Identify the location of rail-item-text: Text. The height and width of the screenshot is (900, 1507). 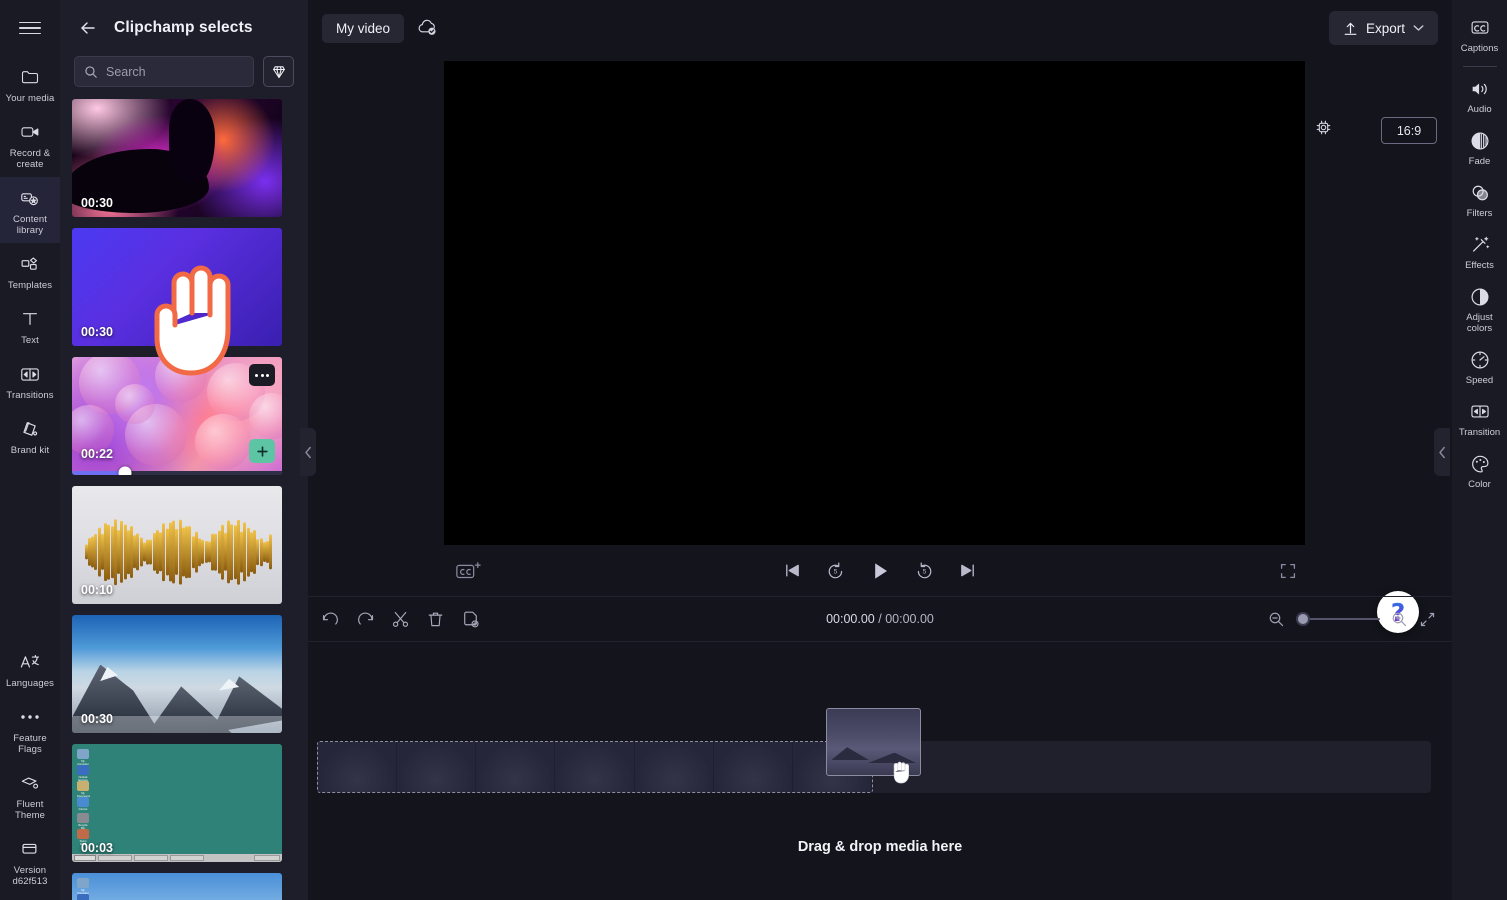
(30, 325).